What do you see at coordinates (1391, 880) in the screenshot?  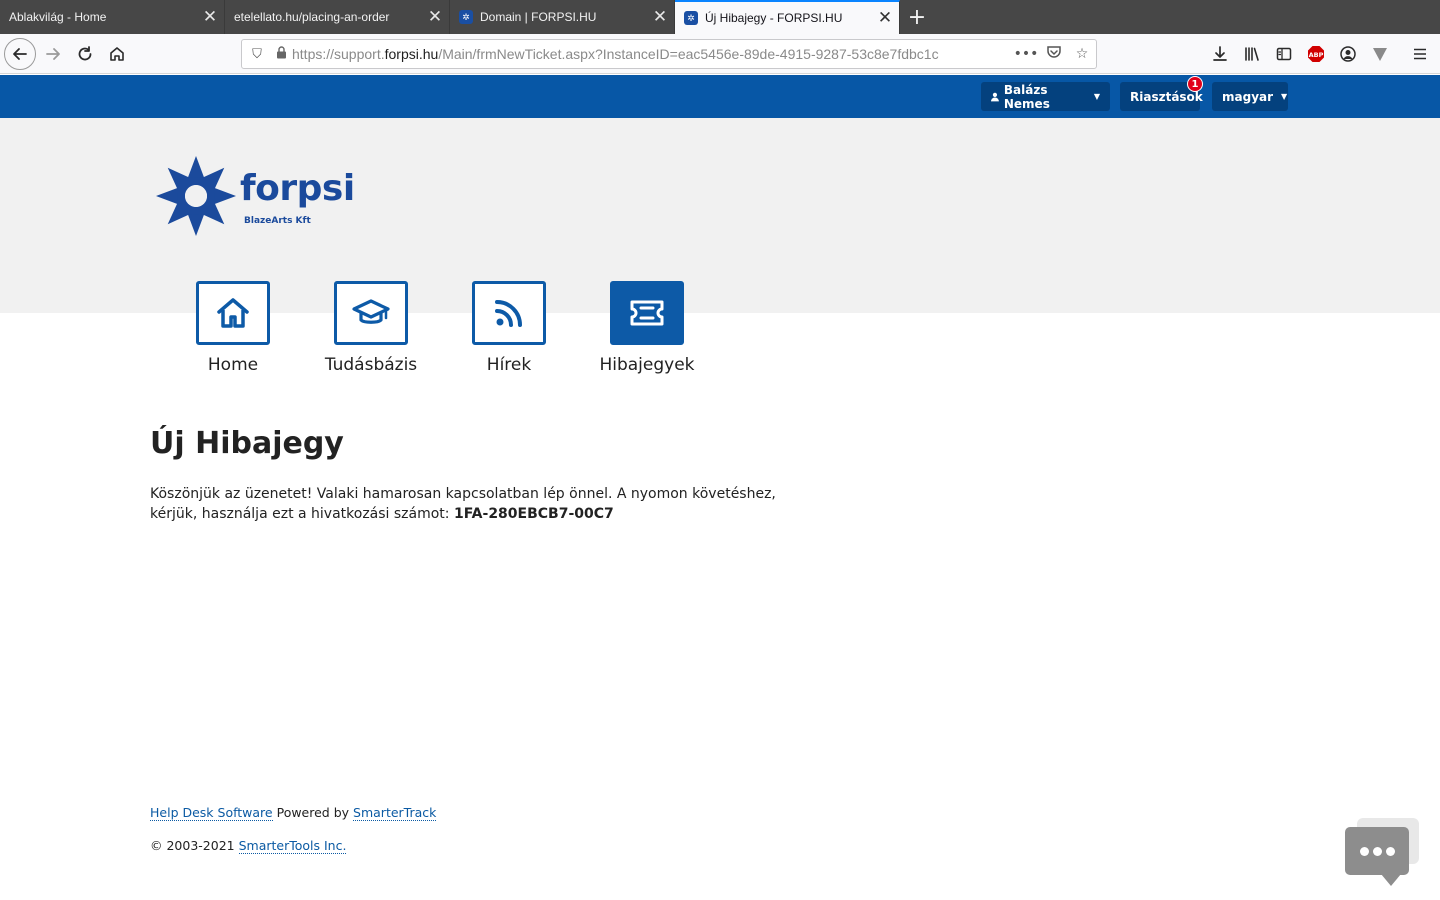 I see `chat-bubble-tail` at bounding box center [1391, 880].